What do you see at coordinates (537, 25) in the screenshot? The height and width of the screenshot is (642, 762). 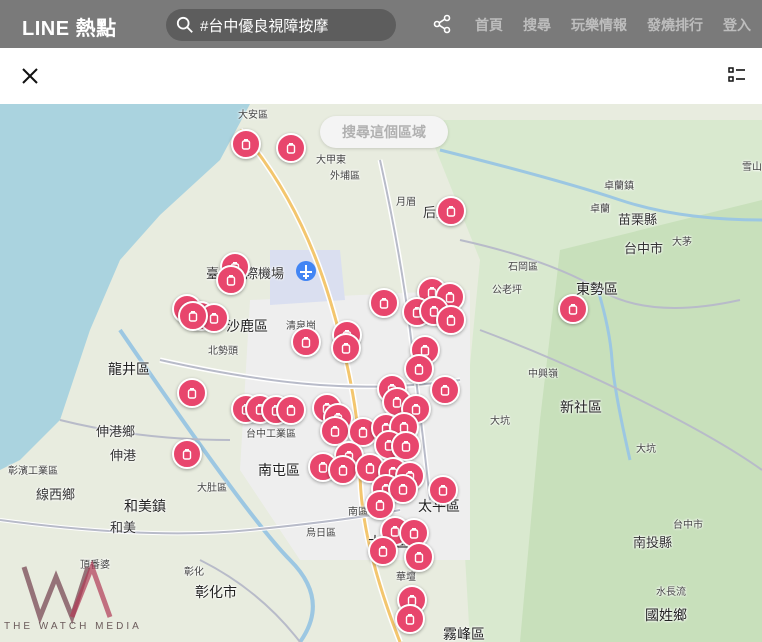 I see `nav-search: 搜尋` at bounding box center [537, 25].